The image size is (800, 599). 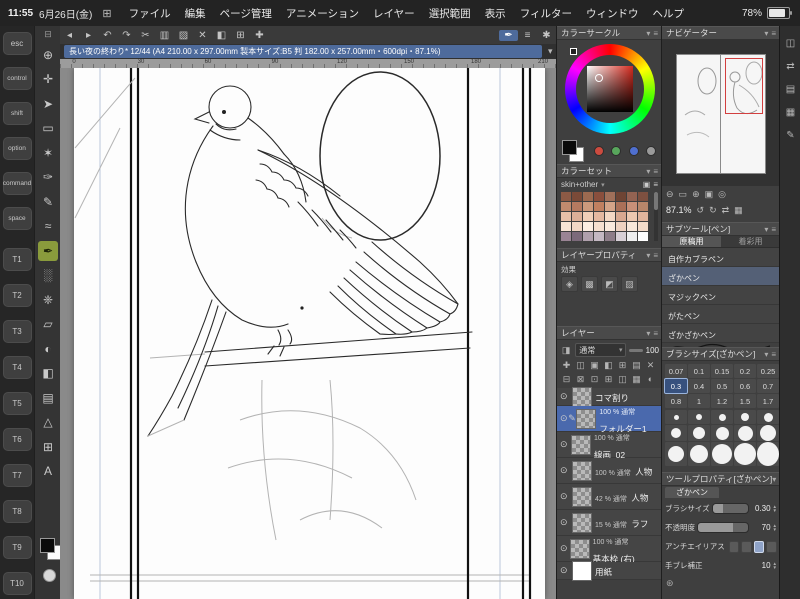 I want to click on pen-tool: ✒, so click(x=48, y=250).